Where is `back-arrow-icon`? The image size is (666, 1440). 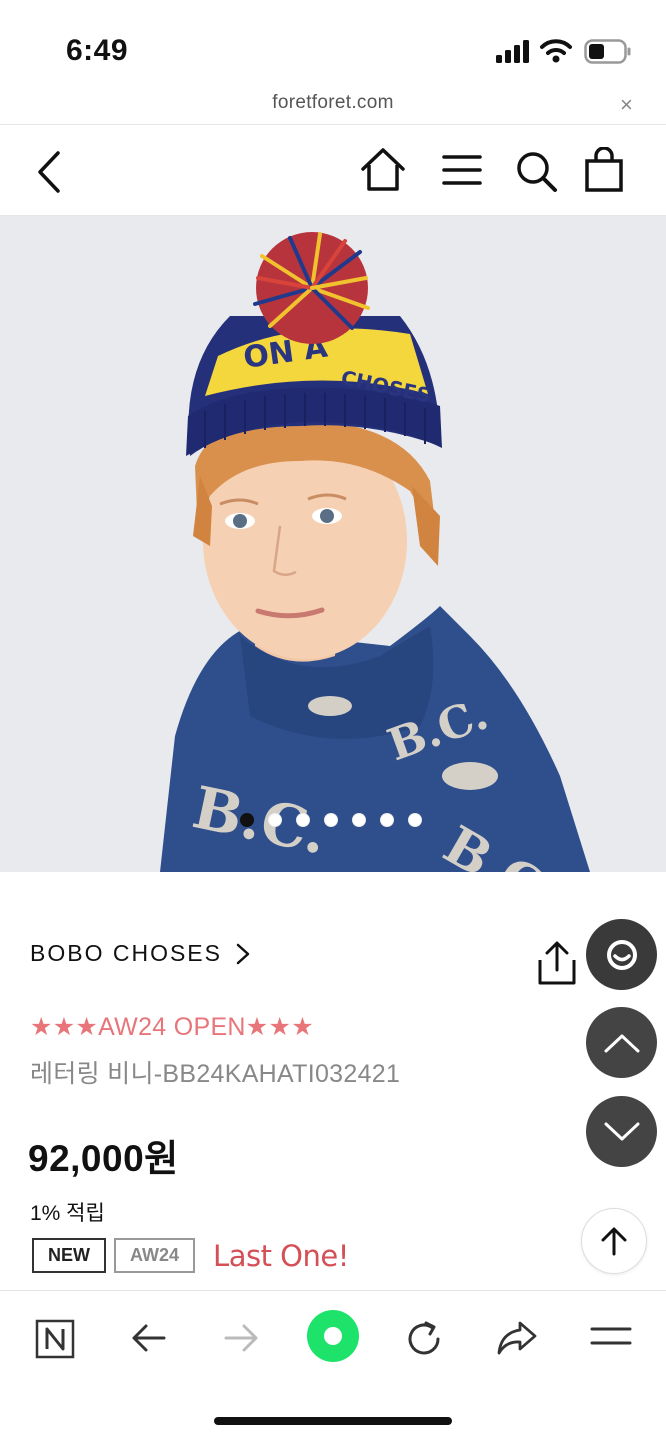 back-arrow-icon is located at coordinates (149, 1338).